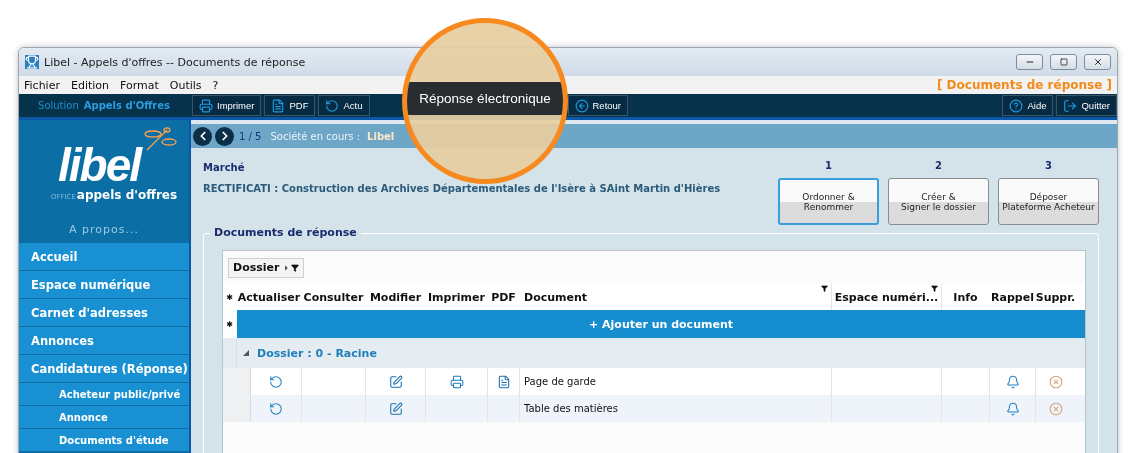  I want to click on sidebar-item: Carnet d'adresses, so click(104, 313).